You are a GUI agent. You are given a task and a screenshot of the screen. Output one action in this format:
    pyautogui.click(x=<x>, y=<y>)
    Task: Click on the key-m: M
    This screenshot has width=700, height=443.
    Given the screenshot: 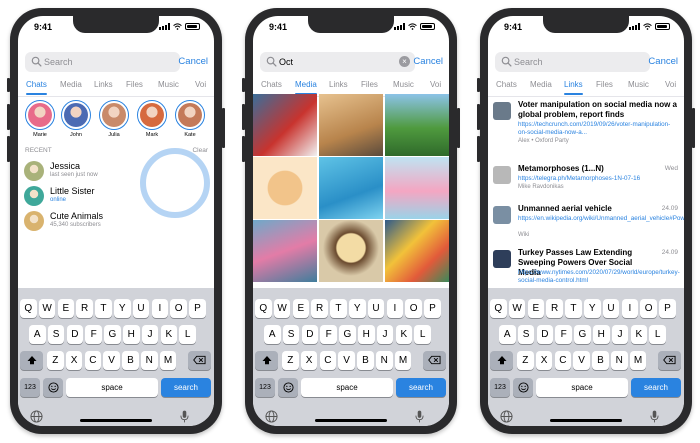 What is the action you would take?
    pyautogui.click(x=638, y=360)
    